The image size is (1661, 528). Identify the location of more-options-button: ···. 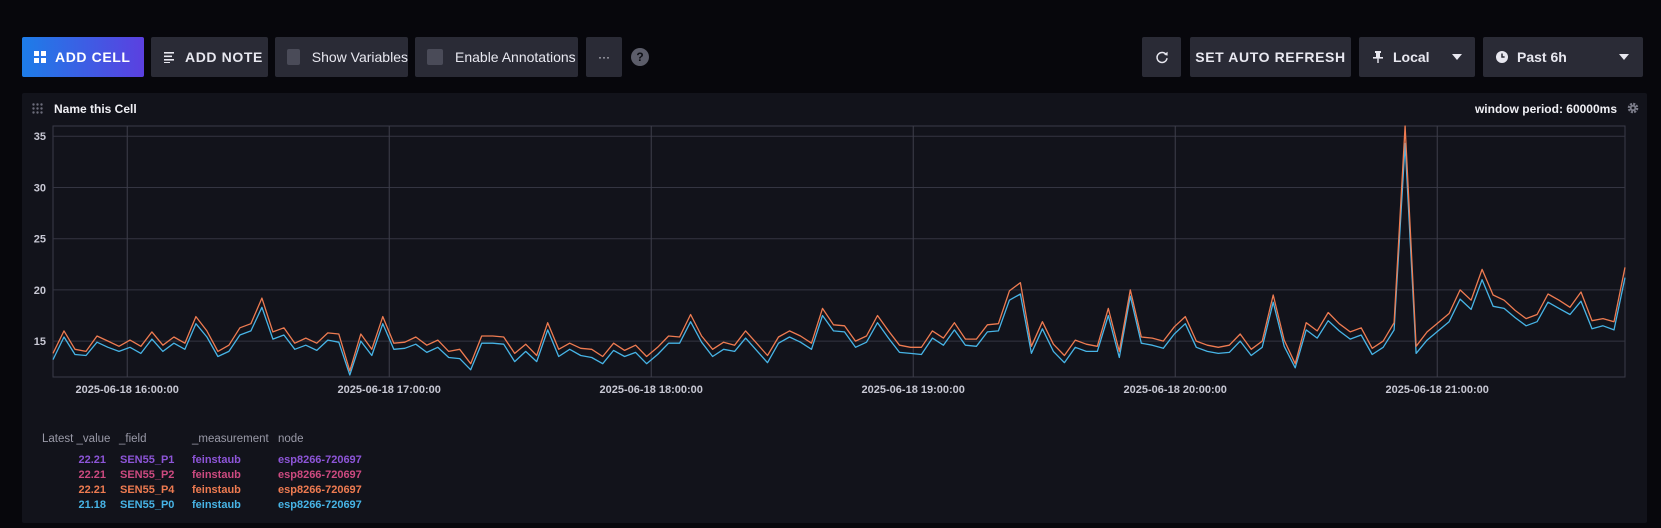
(604, 57).